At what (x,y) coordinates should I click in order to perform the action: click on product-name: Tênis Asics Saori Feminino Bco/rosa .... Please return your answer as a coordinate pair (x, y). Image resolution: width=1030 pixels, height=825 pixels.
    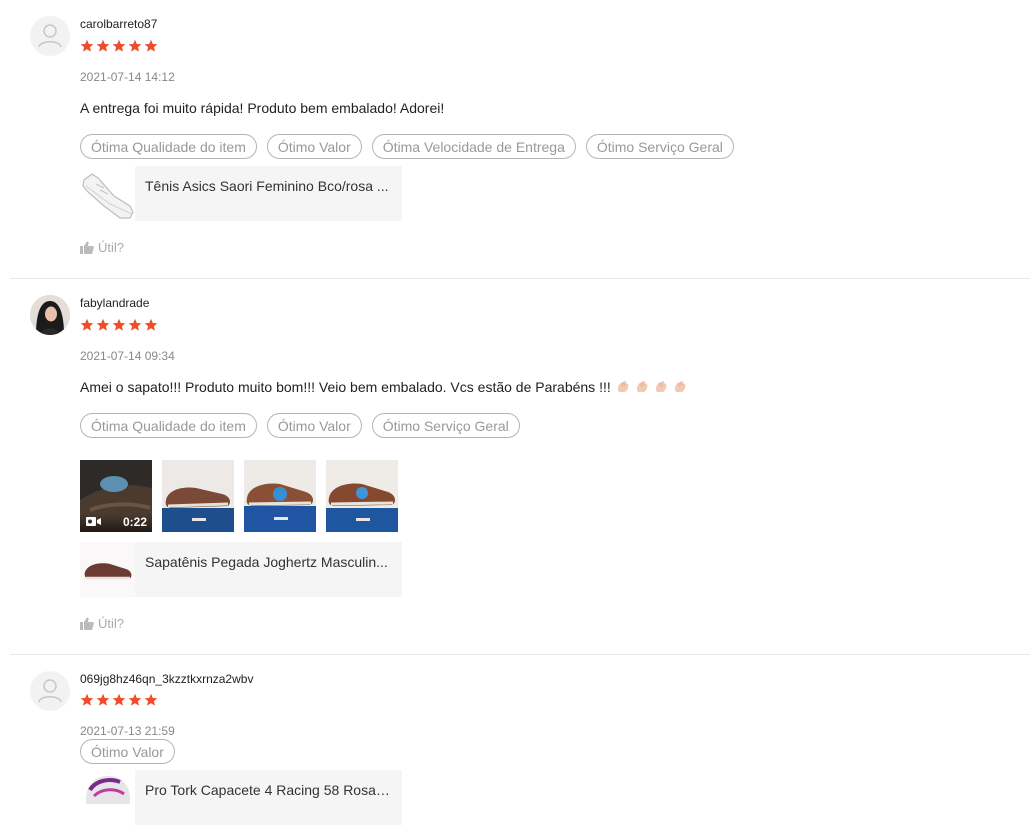
    Looking at the image, I should click on (262, 186).